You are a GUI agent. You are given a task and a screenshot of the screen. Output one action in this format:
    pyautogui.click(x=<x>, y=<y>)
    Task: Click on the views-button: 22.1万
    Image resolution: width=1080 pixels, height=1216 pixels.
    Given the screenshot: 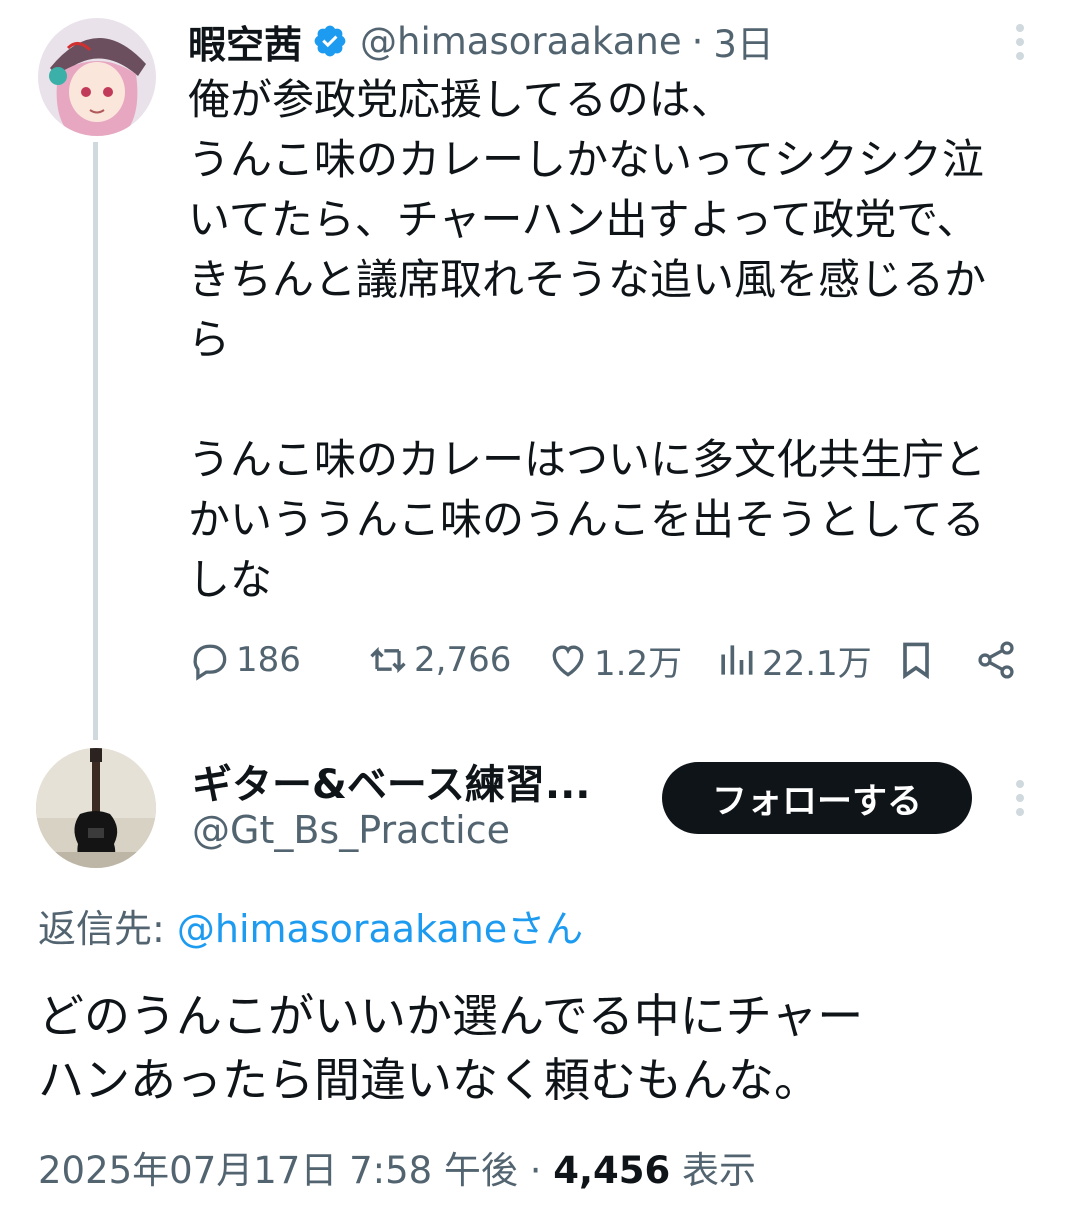 What is the action you would take?
    pyautogui.click(x=793, y=660)
    